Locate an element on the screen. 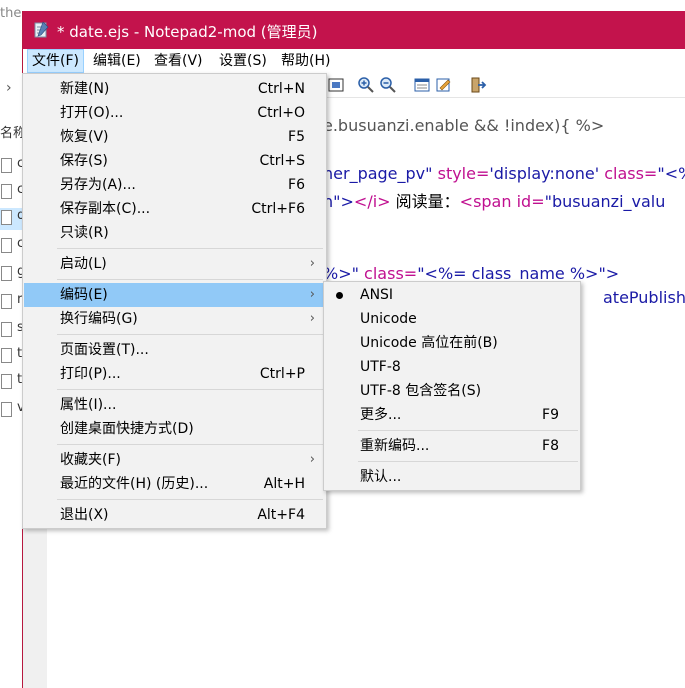 The width and height of the screenshot is (685, 688). menu-item-save-as: 另存为(A)... F6 is located at coordinates (174, 185).